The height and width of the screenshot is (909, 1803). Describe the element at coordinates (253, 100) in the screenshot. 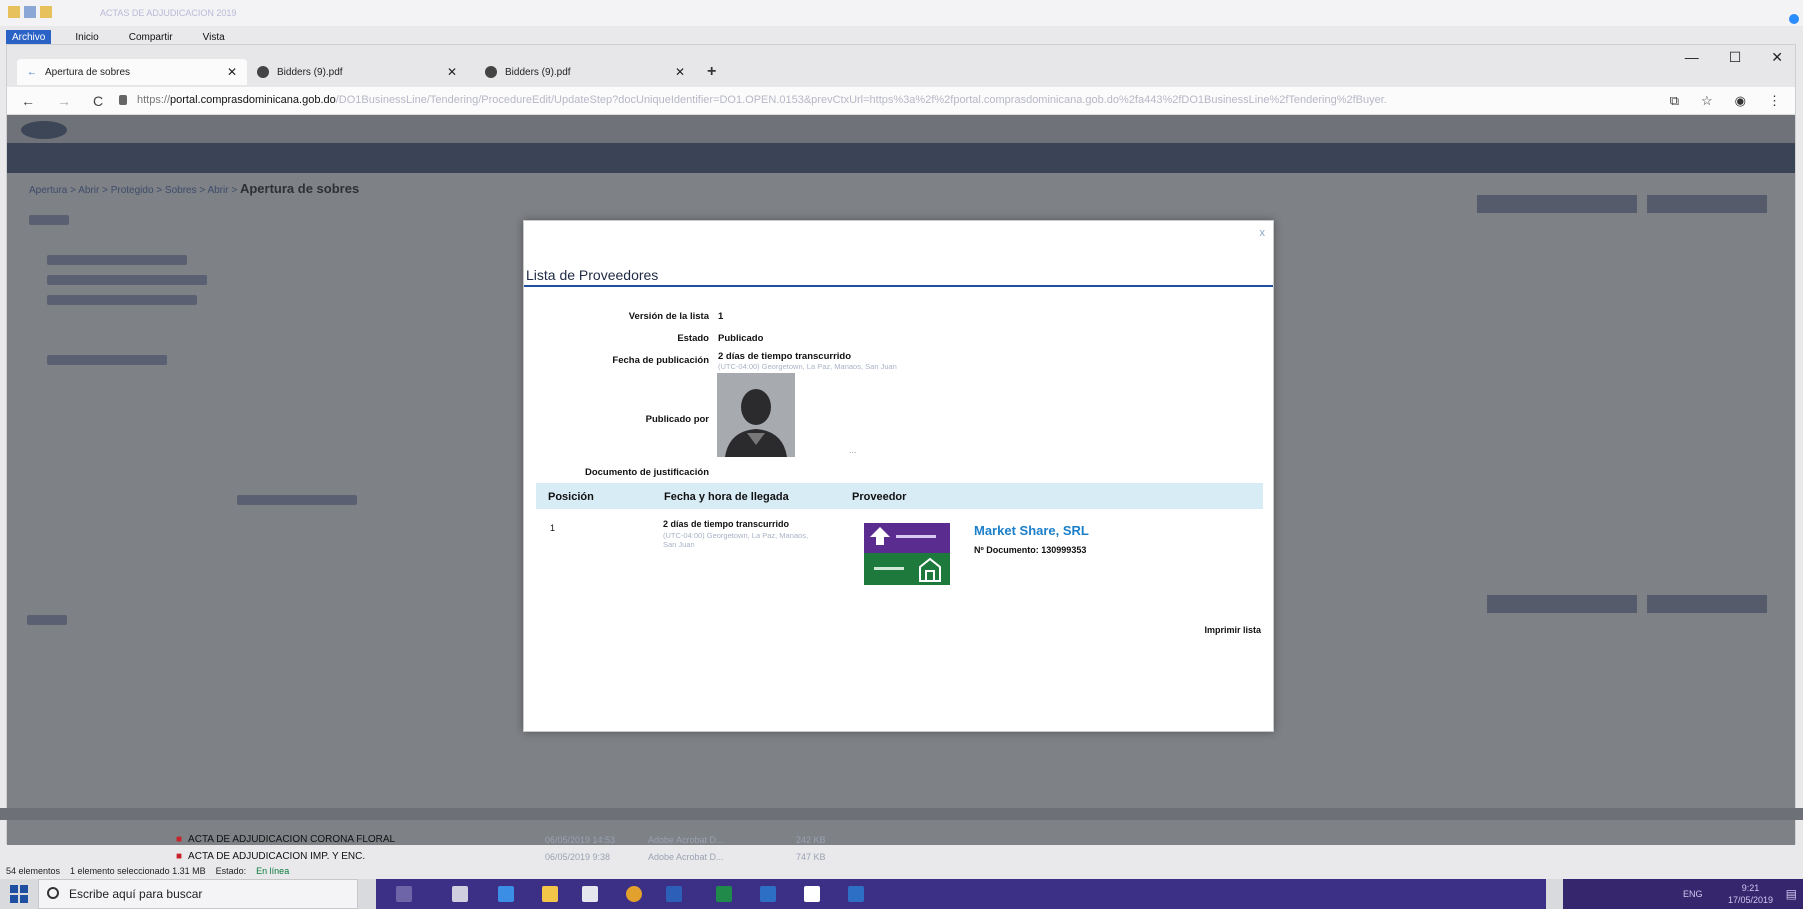

I see `url-host: portal.comprasdominicana.gob.do` at that location.